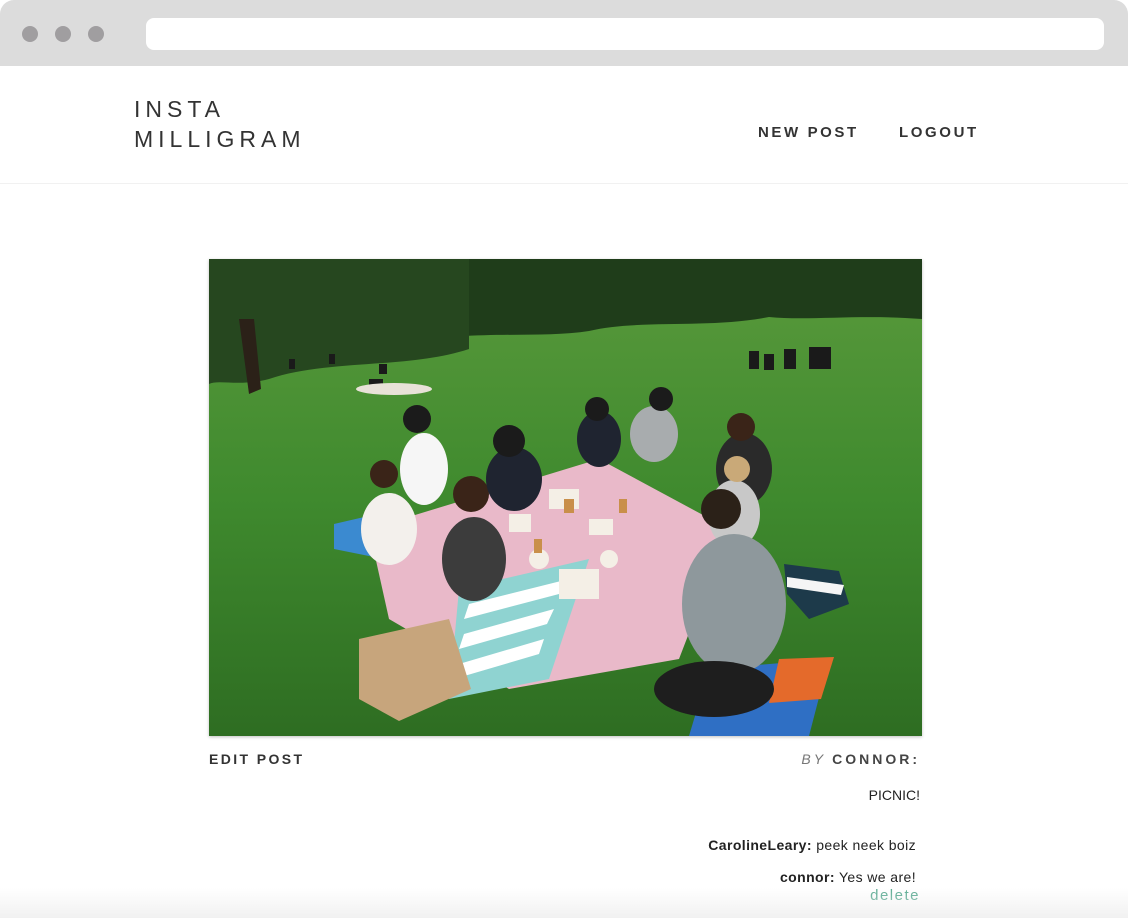 The height and width of the screenshot is (918, 1128). I want to click on comment-user: CarolineLeary:, so click(760, 845).